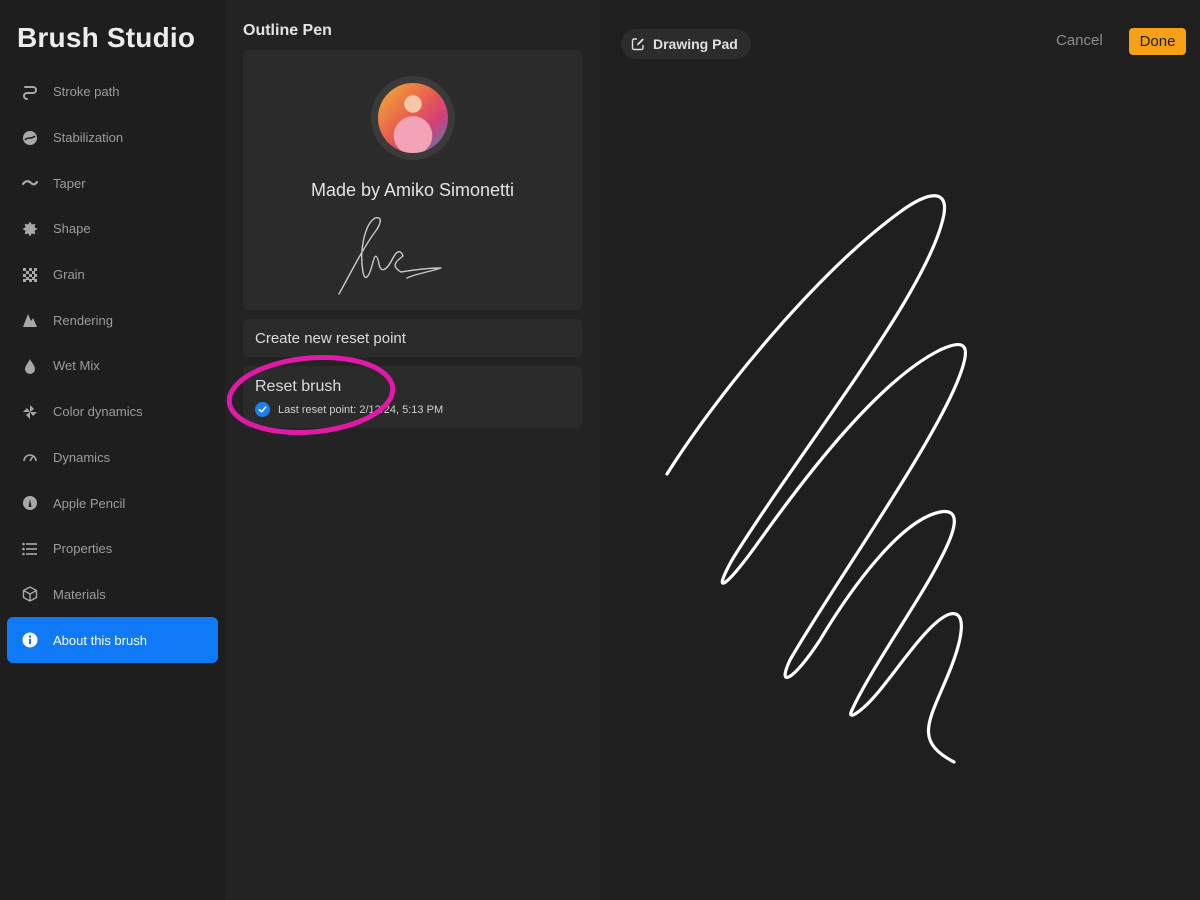 The height and width of the screenshot is (900, 1200). I want to click on rendering-icon, so click(30, 320).